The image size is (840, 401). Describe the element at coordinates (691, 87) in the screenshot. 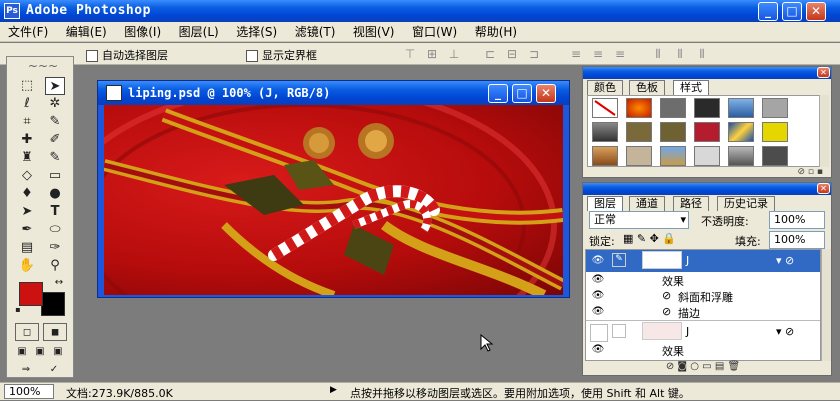

I see `tab-styles: 样式` at that location.